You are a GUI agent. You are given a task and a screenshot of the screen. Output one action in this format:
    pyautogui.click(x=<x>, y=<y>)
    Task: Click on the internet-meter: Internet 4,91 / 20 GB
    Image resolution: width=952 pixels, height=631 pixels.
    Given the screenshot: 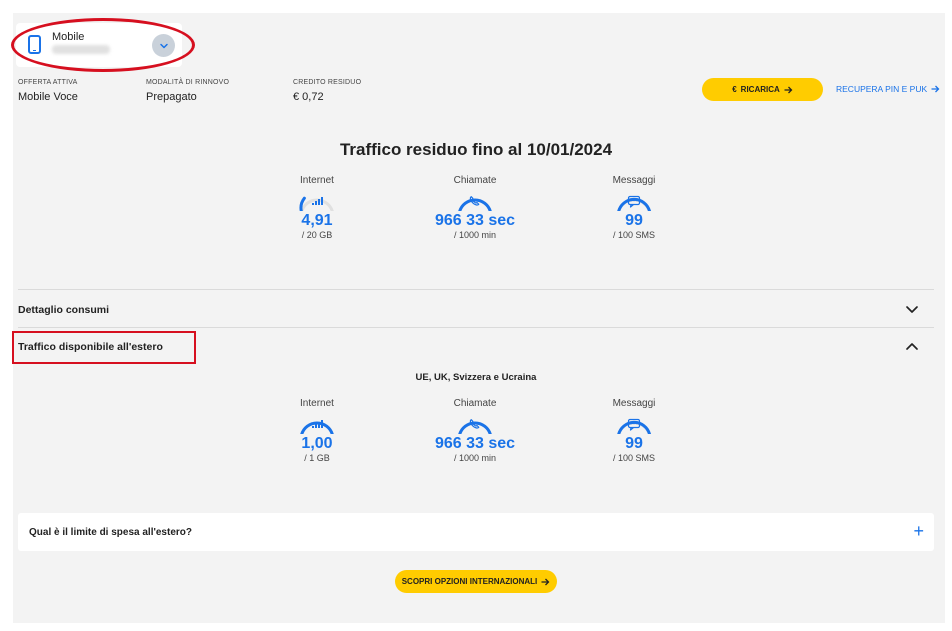 What is the action you would take?
    pyautogui.click(x=317, y=207)
    